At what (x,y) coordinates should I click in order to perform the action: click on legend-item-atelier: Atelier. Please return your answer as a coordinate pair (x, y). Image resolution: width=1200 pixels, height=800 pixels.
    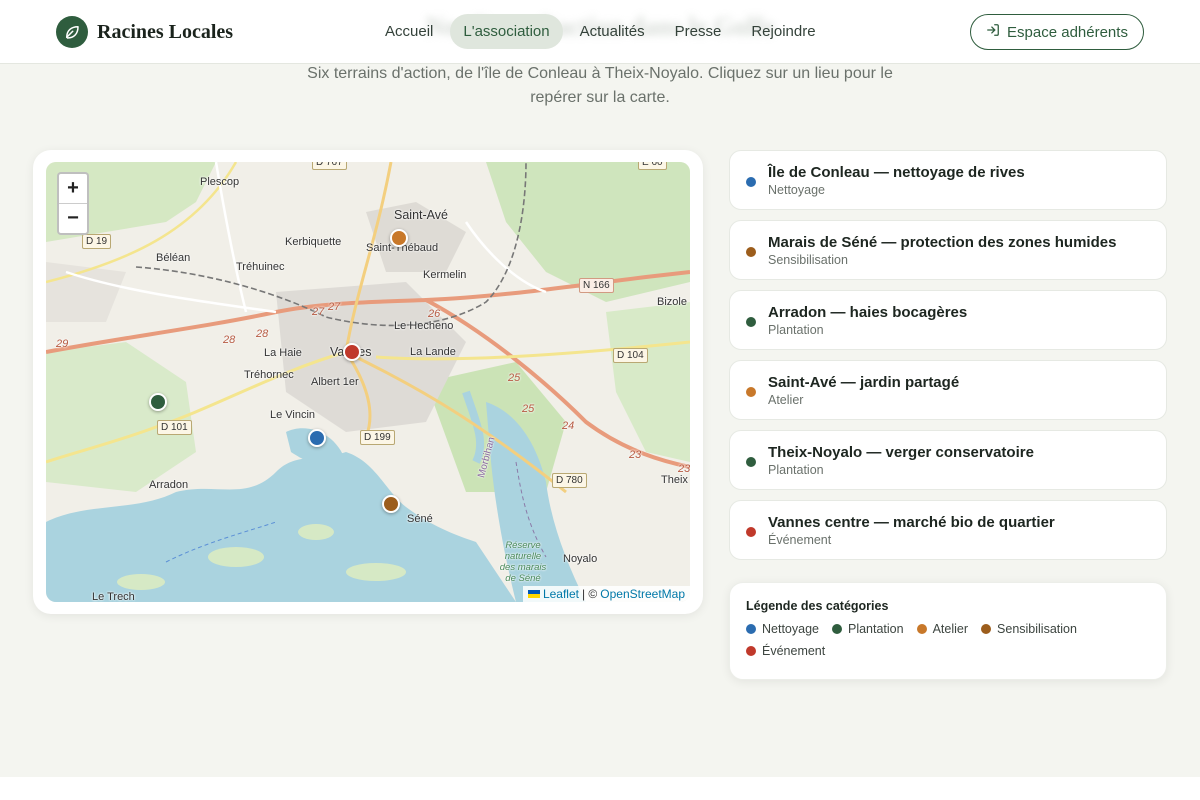
    Looking at the image, I should click on (942, 629).